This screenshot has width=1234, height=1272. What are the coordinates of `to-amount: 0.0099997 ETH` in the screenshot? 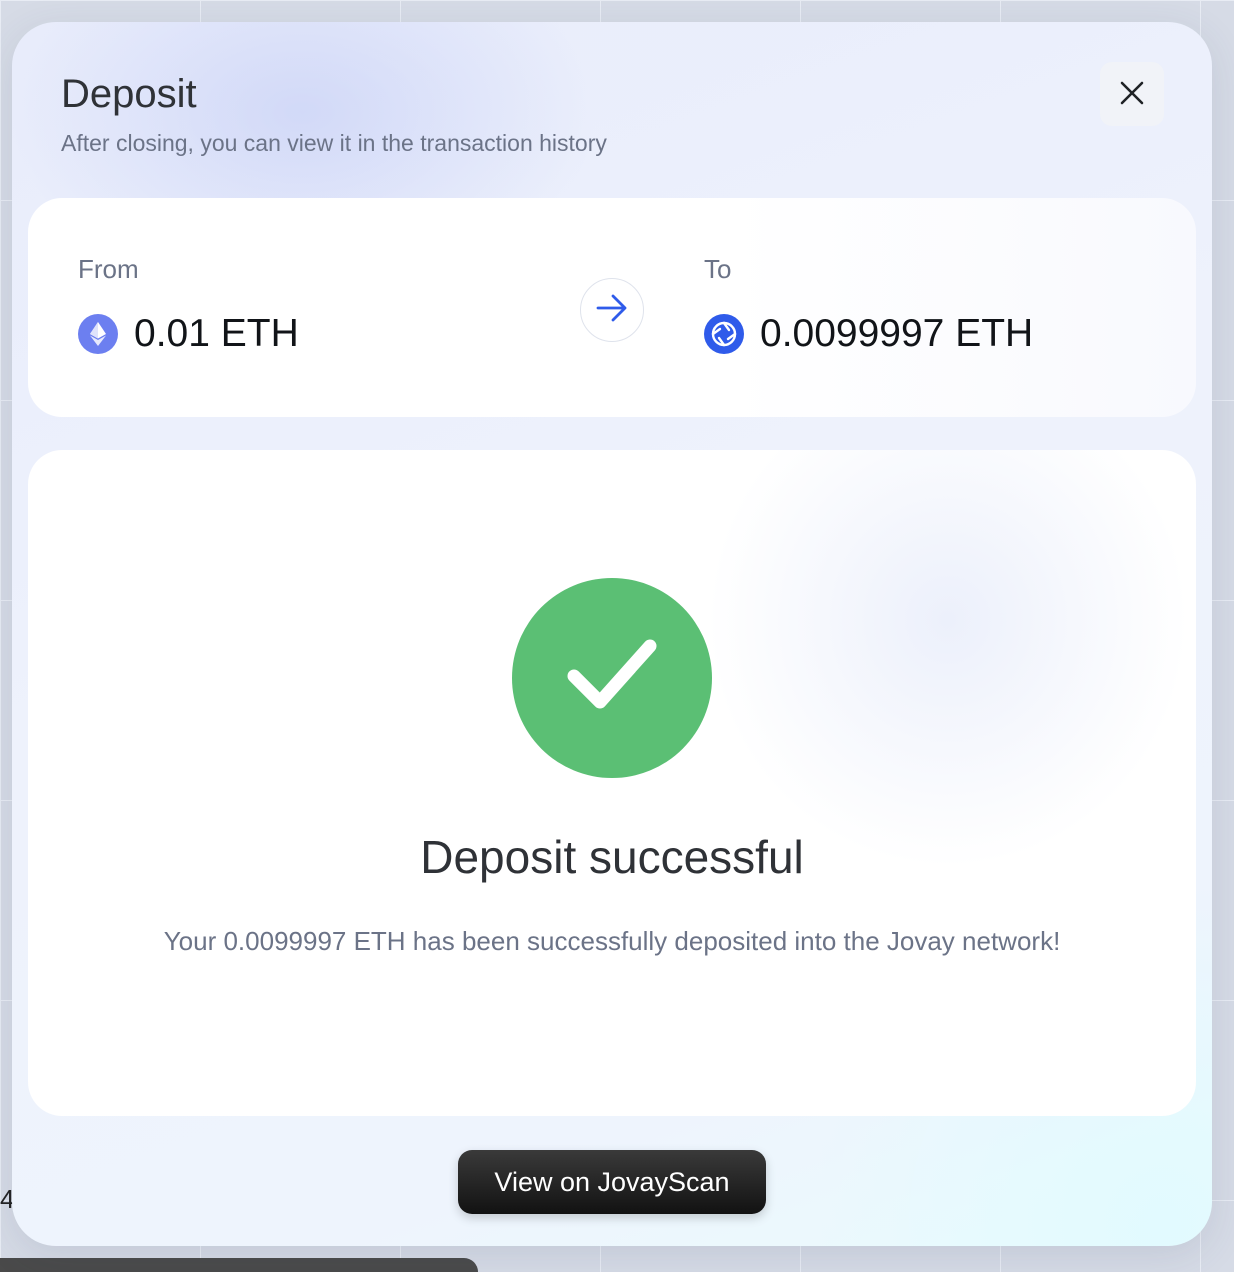 It's located at (897, 333).